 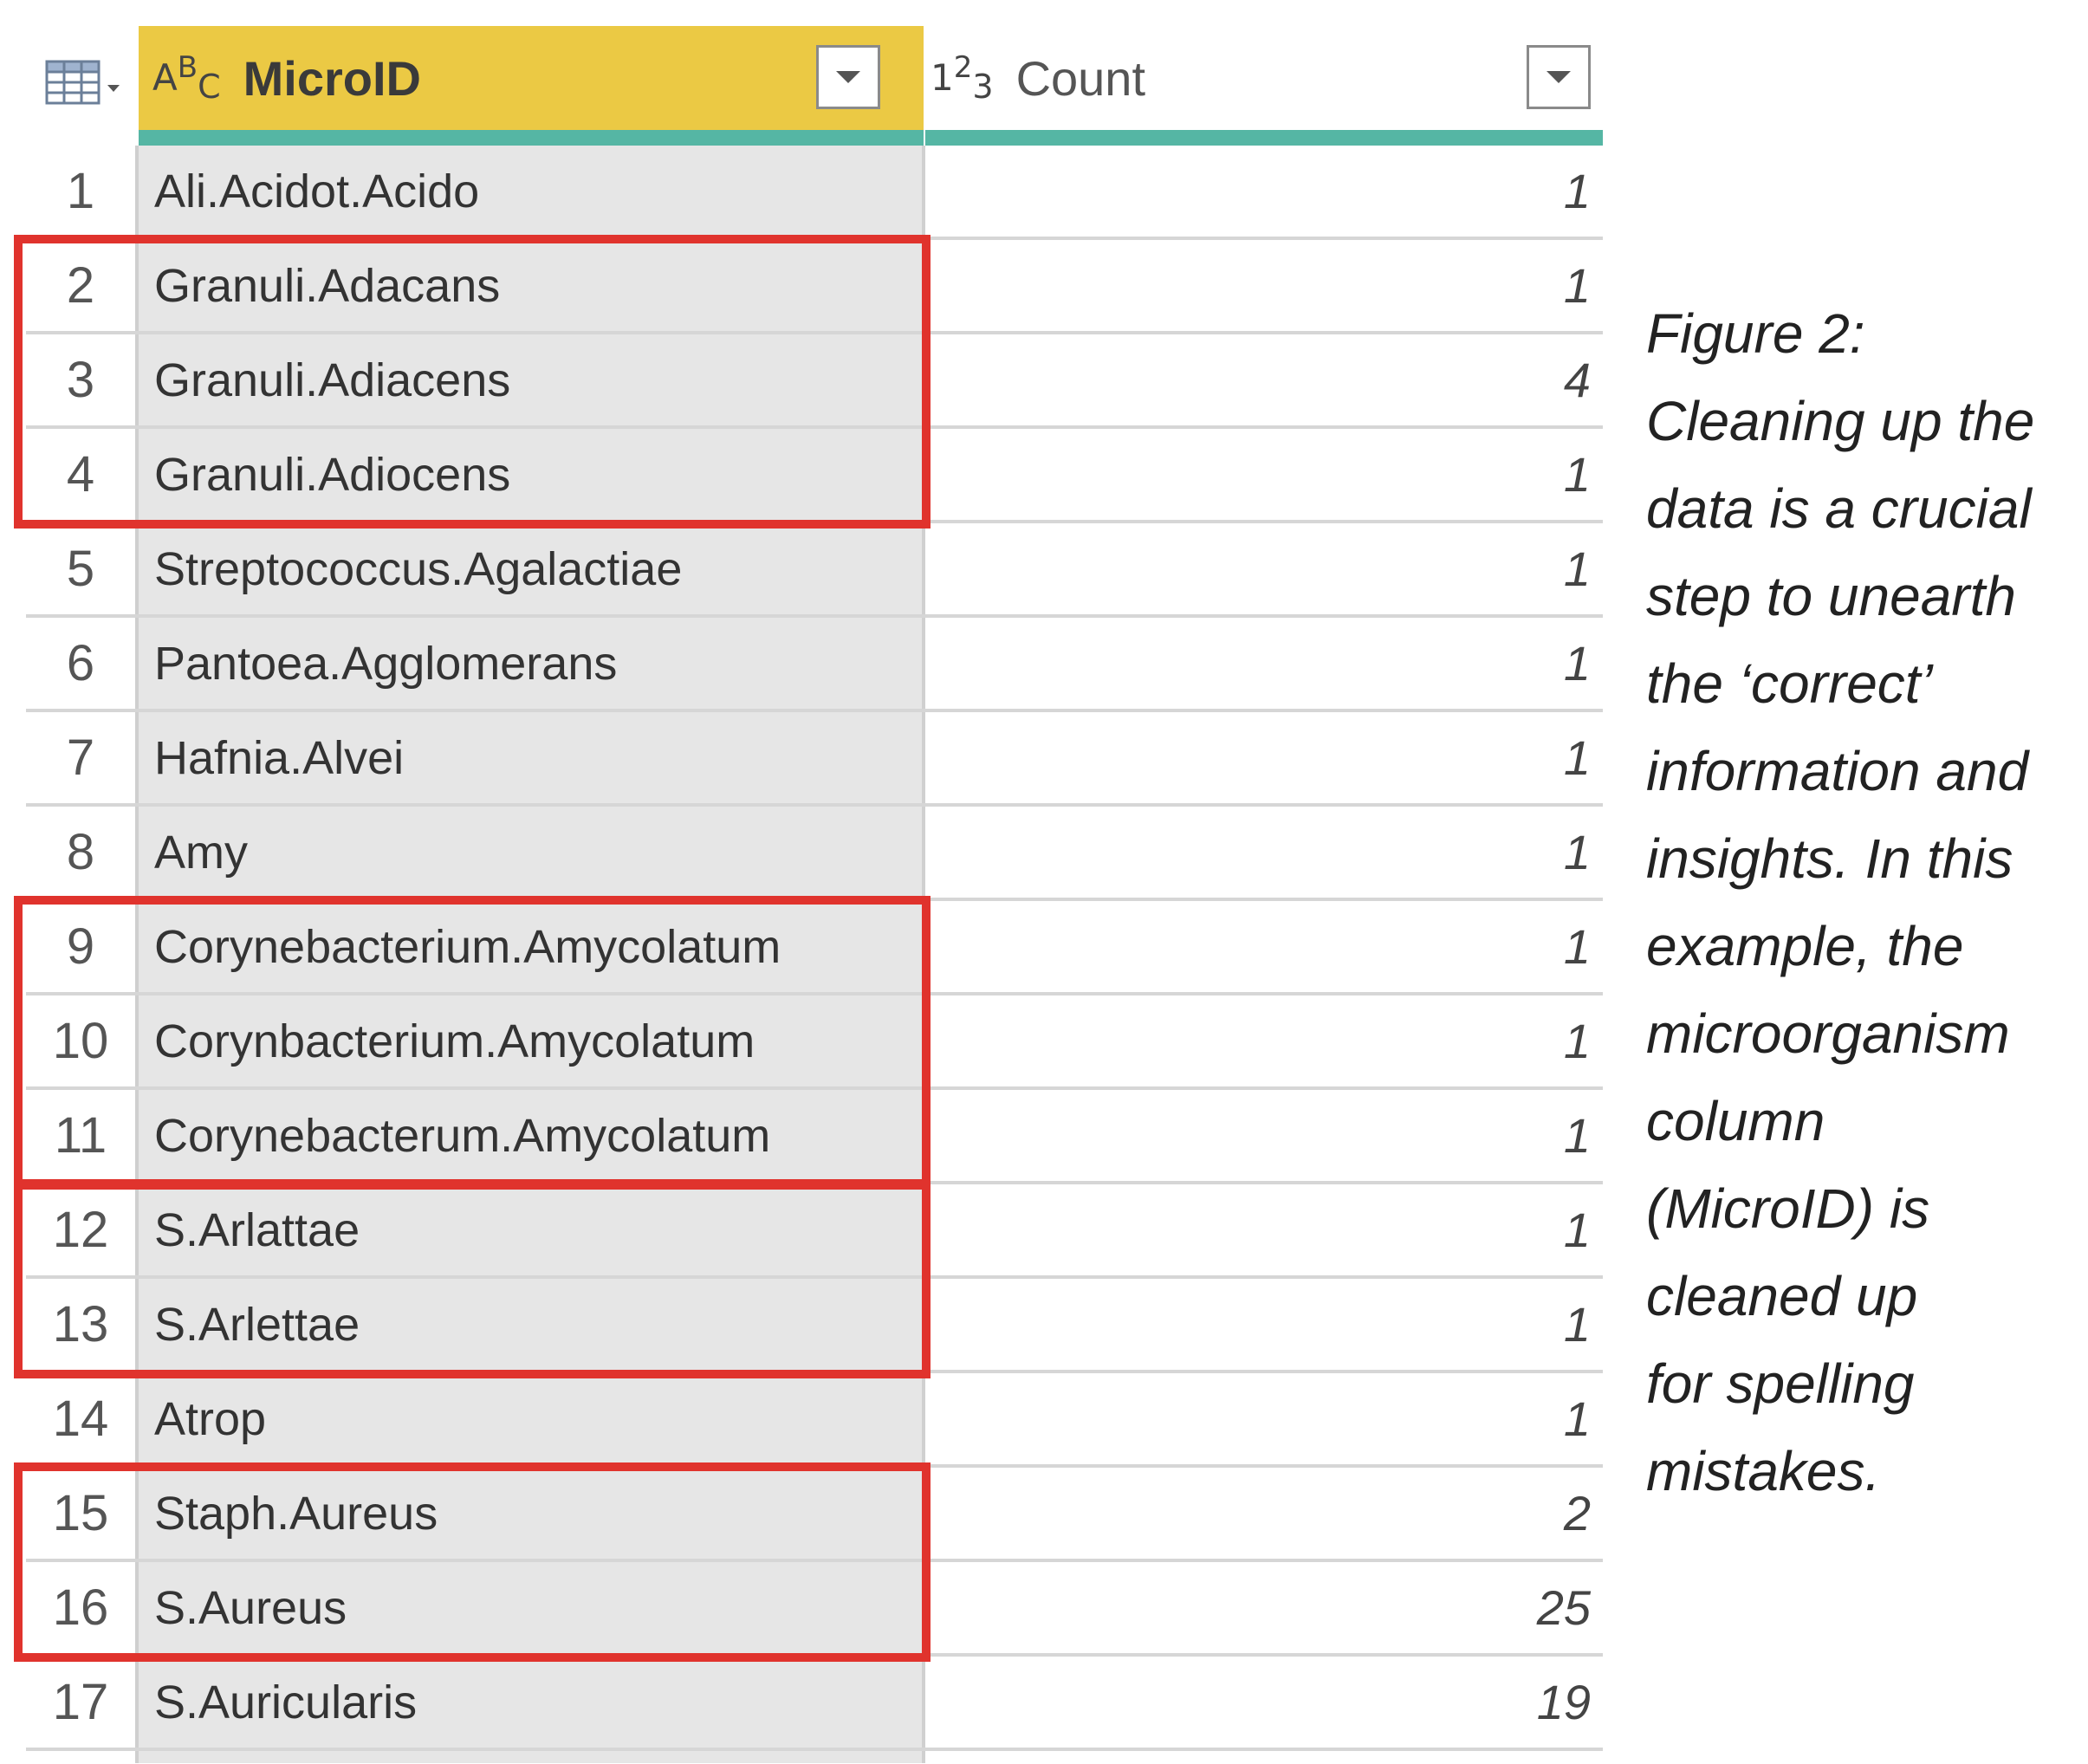 What do you see at coordinates (1264, 379) in the screenshot?
I see `count-cell: 4` at bounding box center [1264, 379].